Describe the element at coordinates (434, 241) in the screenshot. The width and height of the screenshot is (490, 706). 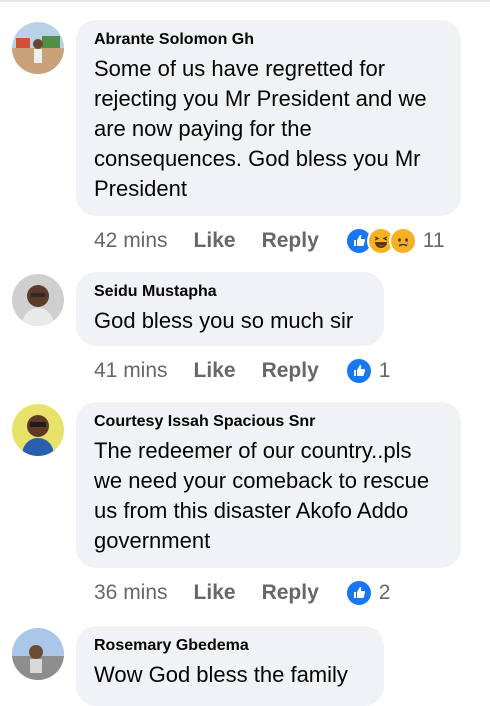
I see `reaction-count: 11` at that location.